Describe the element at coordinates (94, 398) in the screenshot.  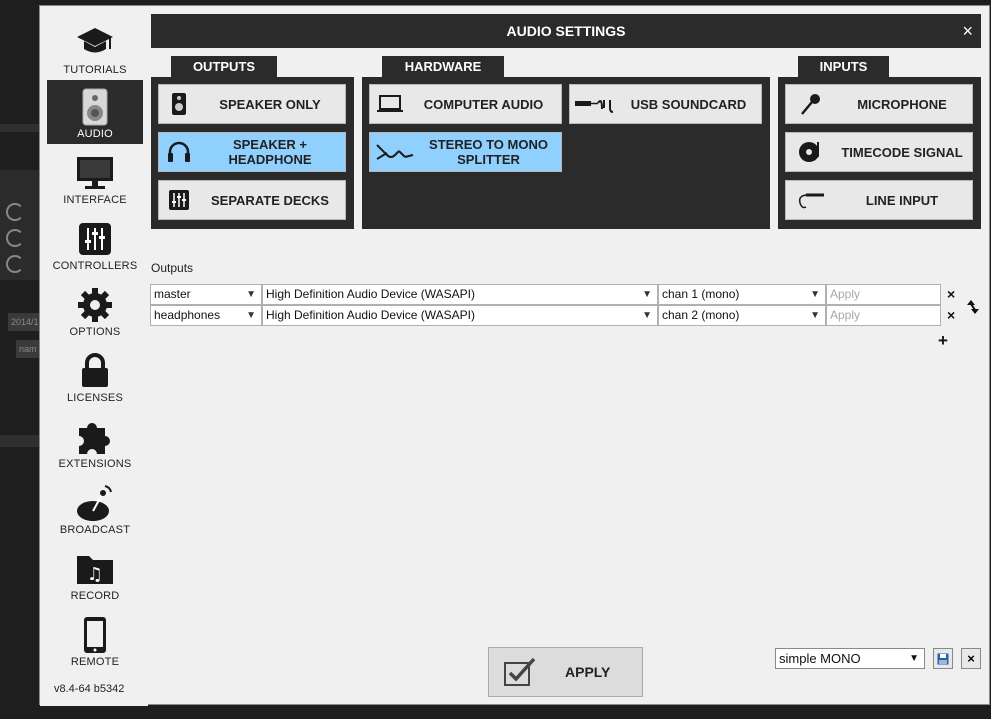
I see `sidebar-item-label: LICENSES` at that location.